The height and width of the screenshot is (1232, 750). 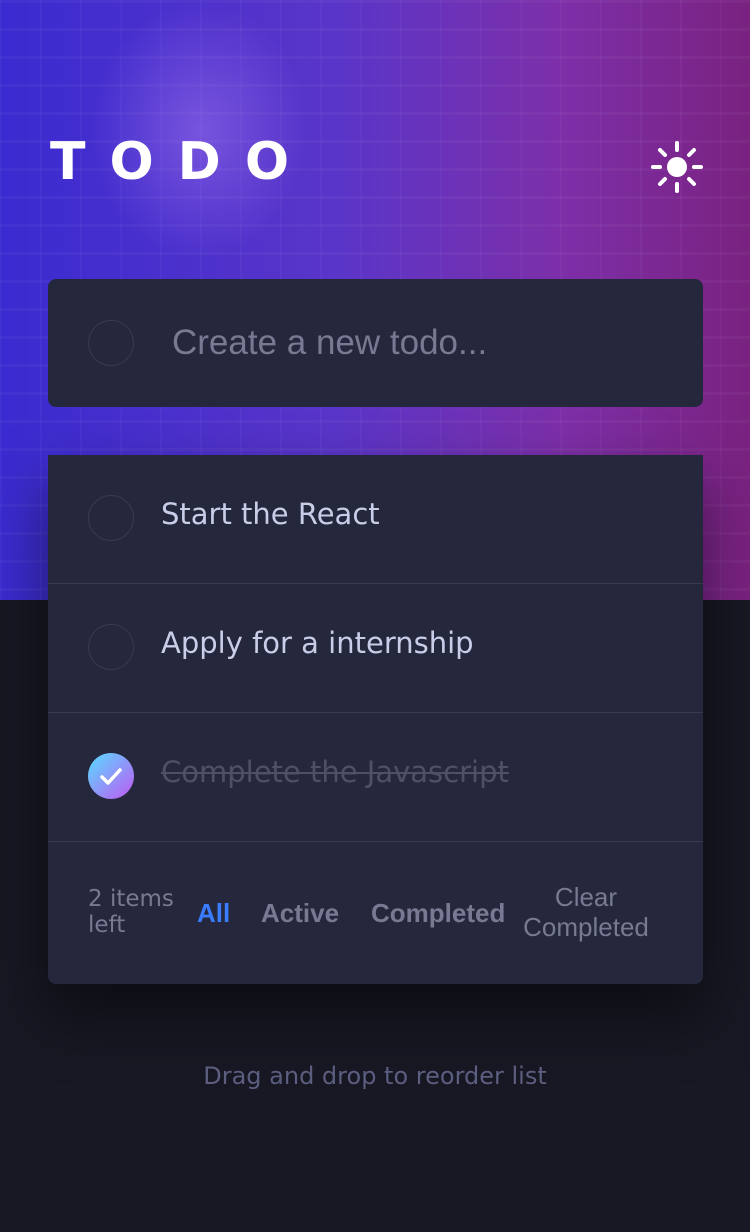 I want to click on check-icon, so click(x=111, y=776).